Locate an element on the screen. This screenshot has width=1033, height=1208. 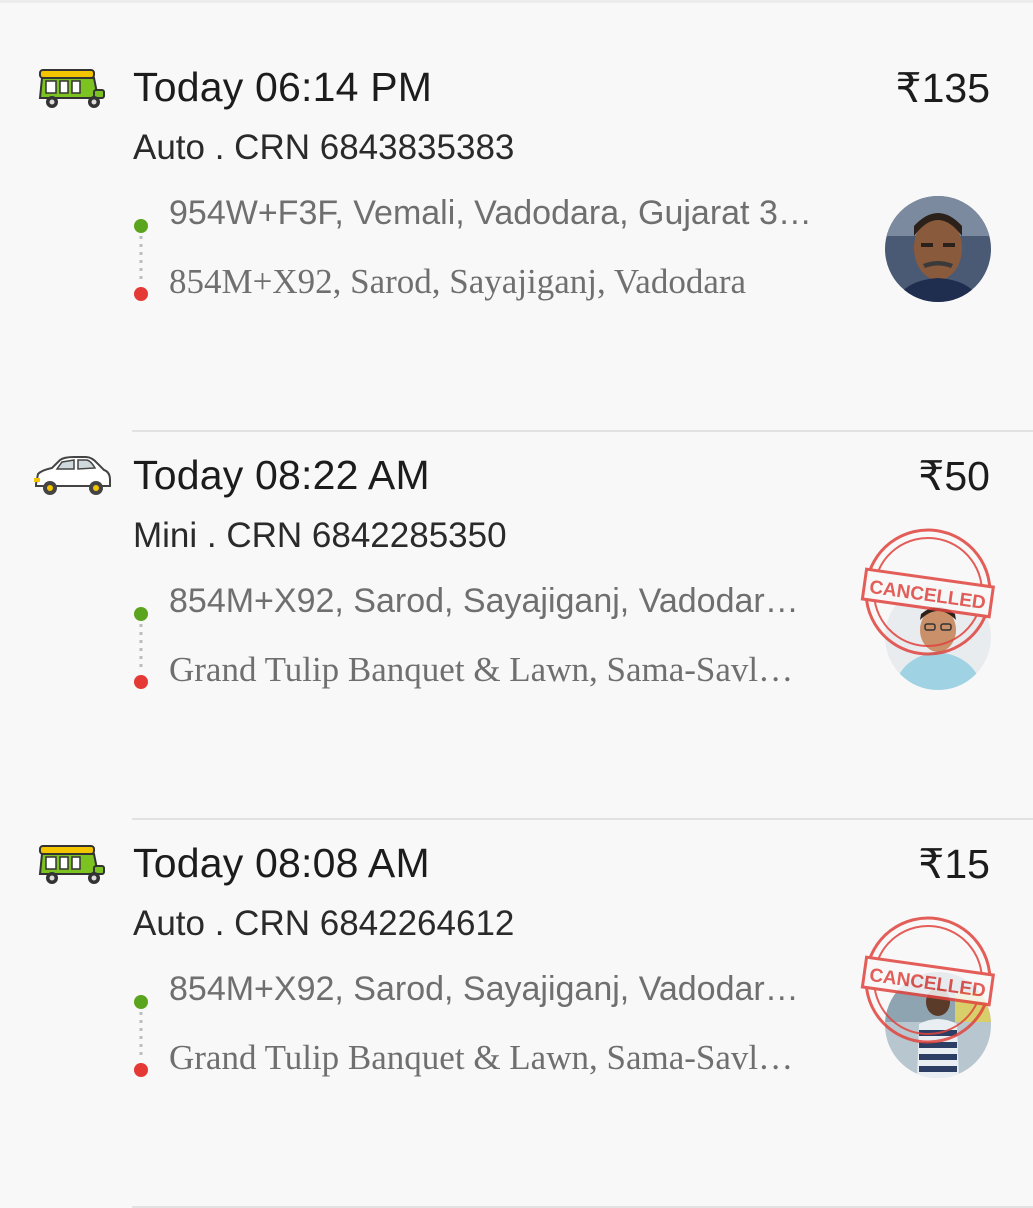
drop-address: 854M+X92, Sarod, Sayajiganj, Vadodara is located at coordinates (458, 281).